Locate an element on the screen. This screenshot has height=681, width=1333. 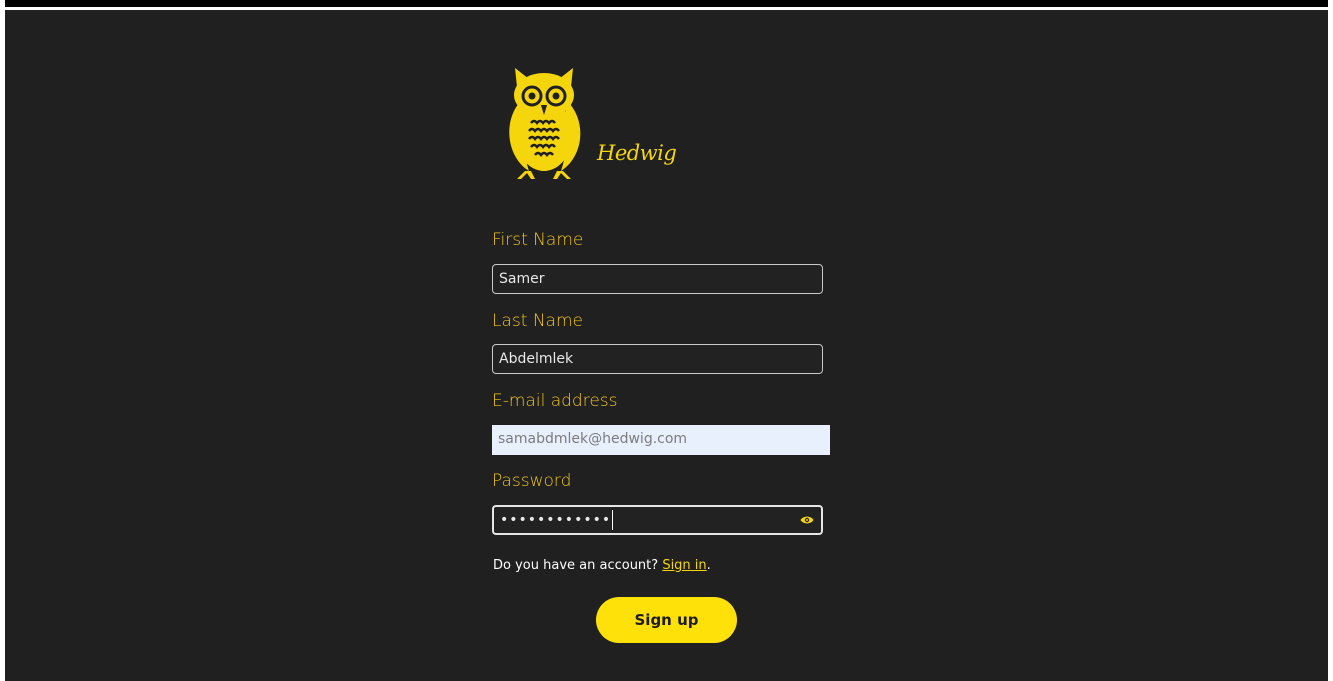
brand-logo: Hedwig is located at coordinates (592, 125).